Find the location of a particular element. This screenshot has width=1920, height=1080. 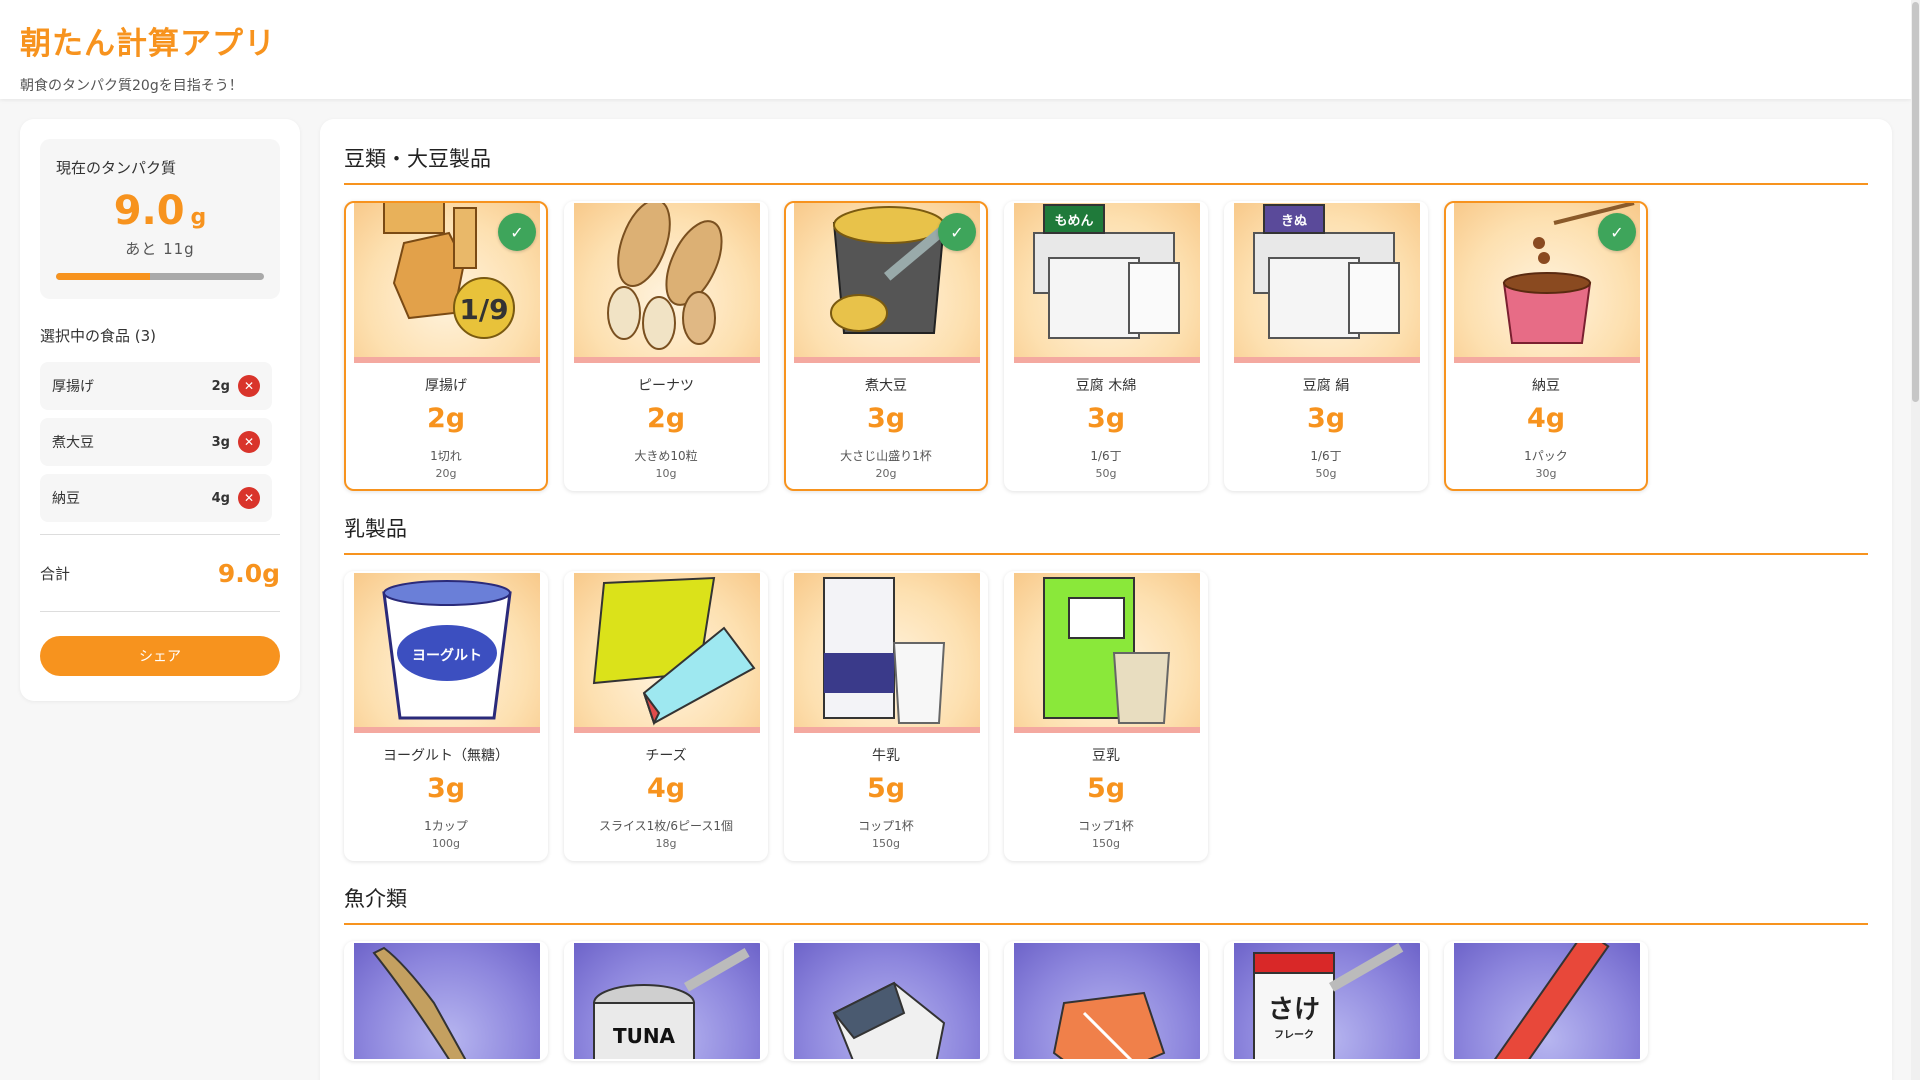

food-card: チーズ 4g スライス1枚/6ピース1個 18g is located at coordinates (666, 716).